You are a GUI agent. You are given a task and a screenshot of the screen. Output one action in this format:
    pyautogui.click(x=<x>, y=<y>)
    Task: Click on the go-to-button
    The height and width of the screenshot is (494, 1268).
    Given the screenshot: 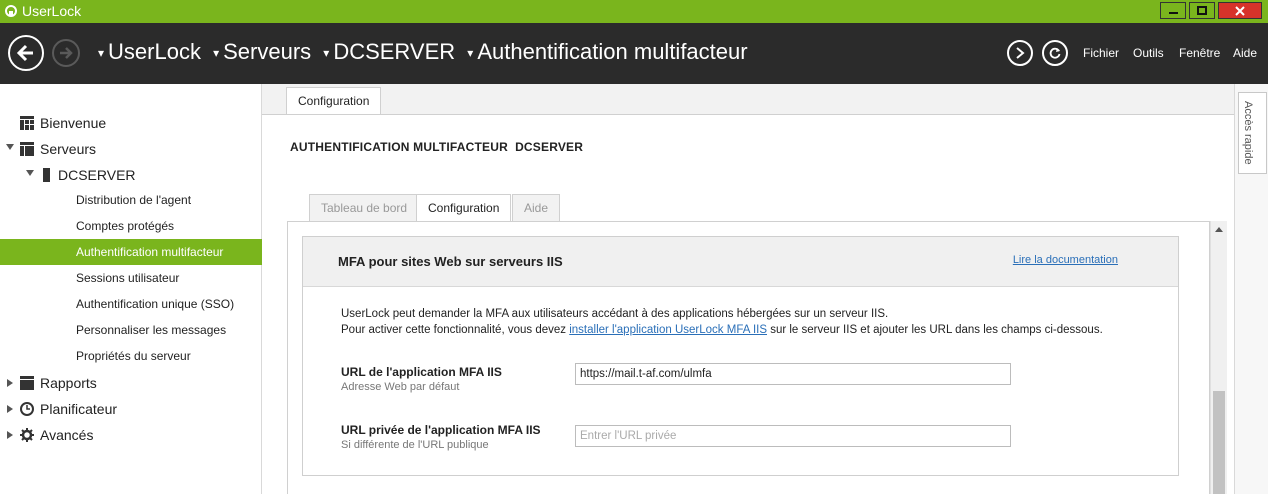 What is the action you would take?
    pyautogui.click(x=1020, y=53)
    